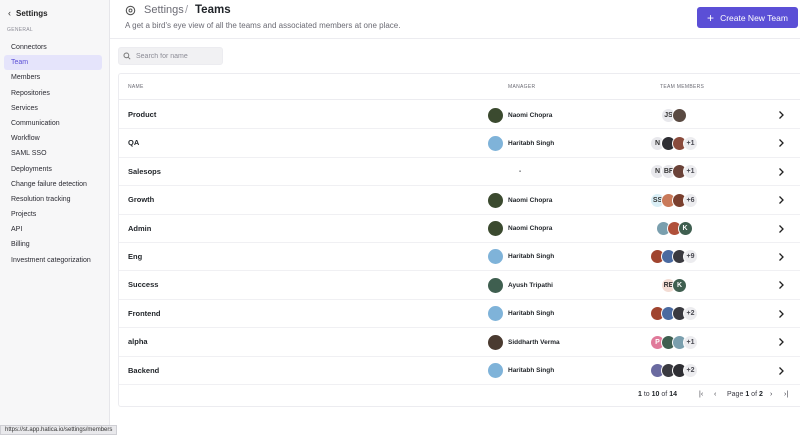 This screenshot has height=435, width=800. I want to click on team-name: Product, so click(142, 114).